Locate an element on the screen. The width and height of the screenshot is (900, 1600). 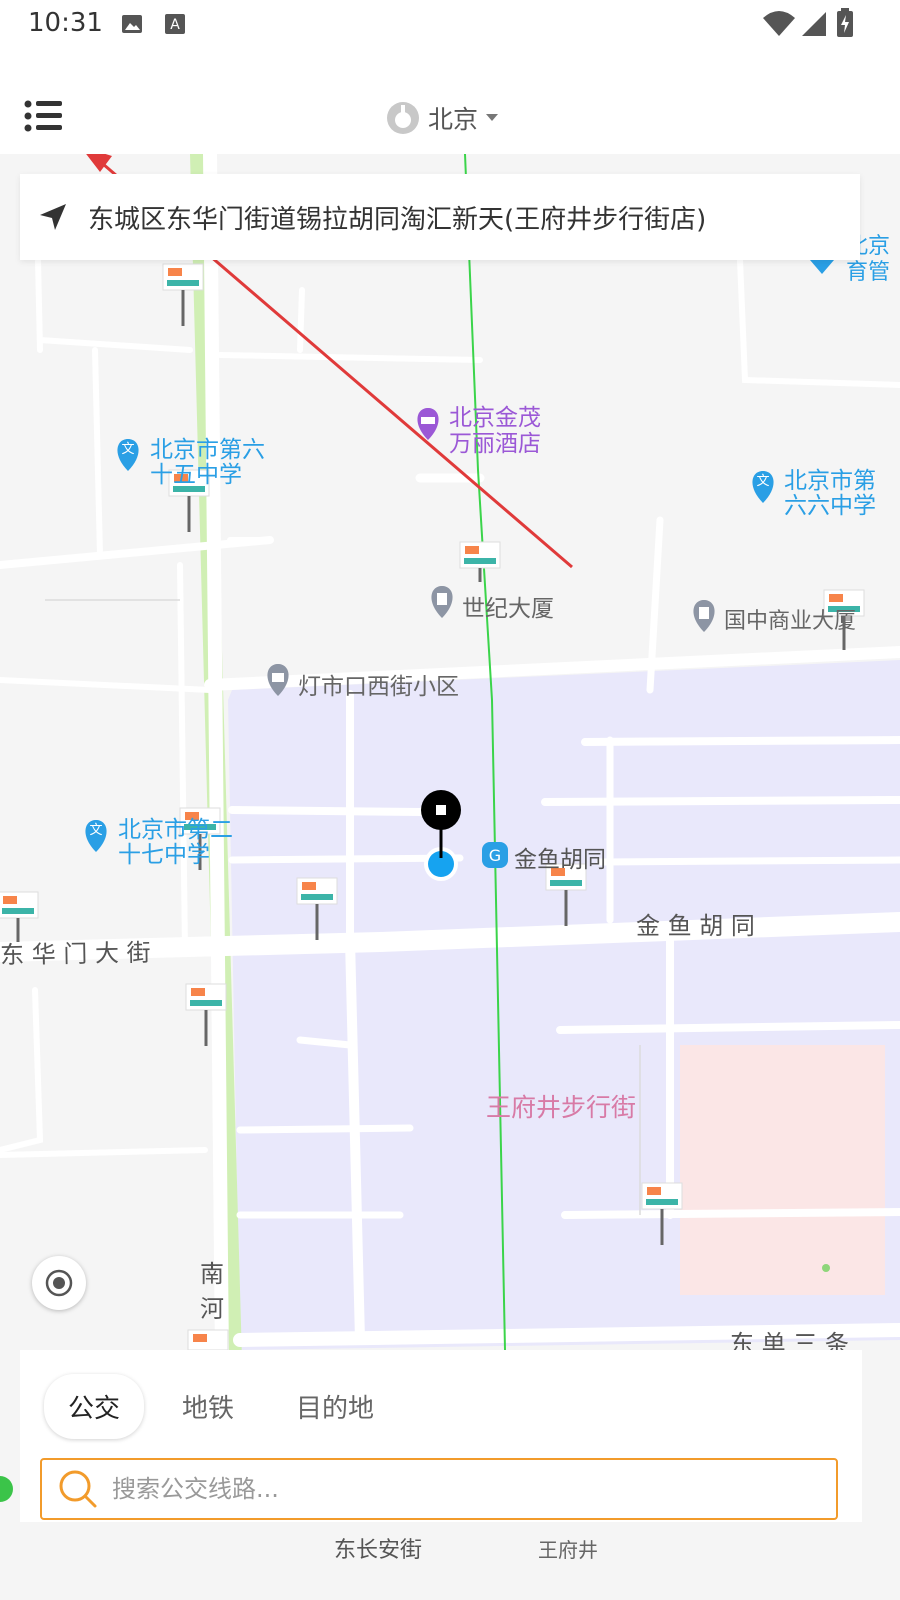
tab-destination: 目的地 is located at coordinates (335, 1406).